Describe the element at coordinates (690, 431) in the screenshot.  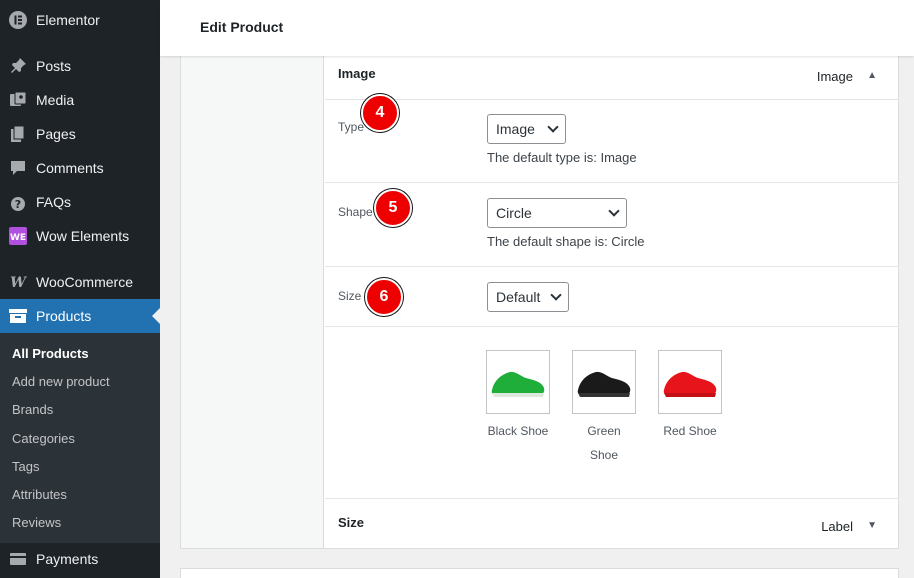
I see `swatch-label: Red Shoe` at that location.